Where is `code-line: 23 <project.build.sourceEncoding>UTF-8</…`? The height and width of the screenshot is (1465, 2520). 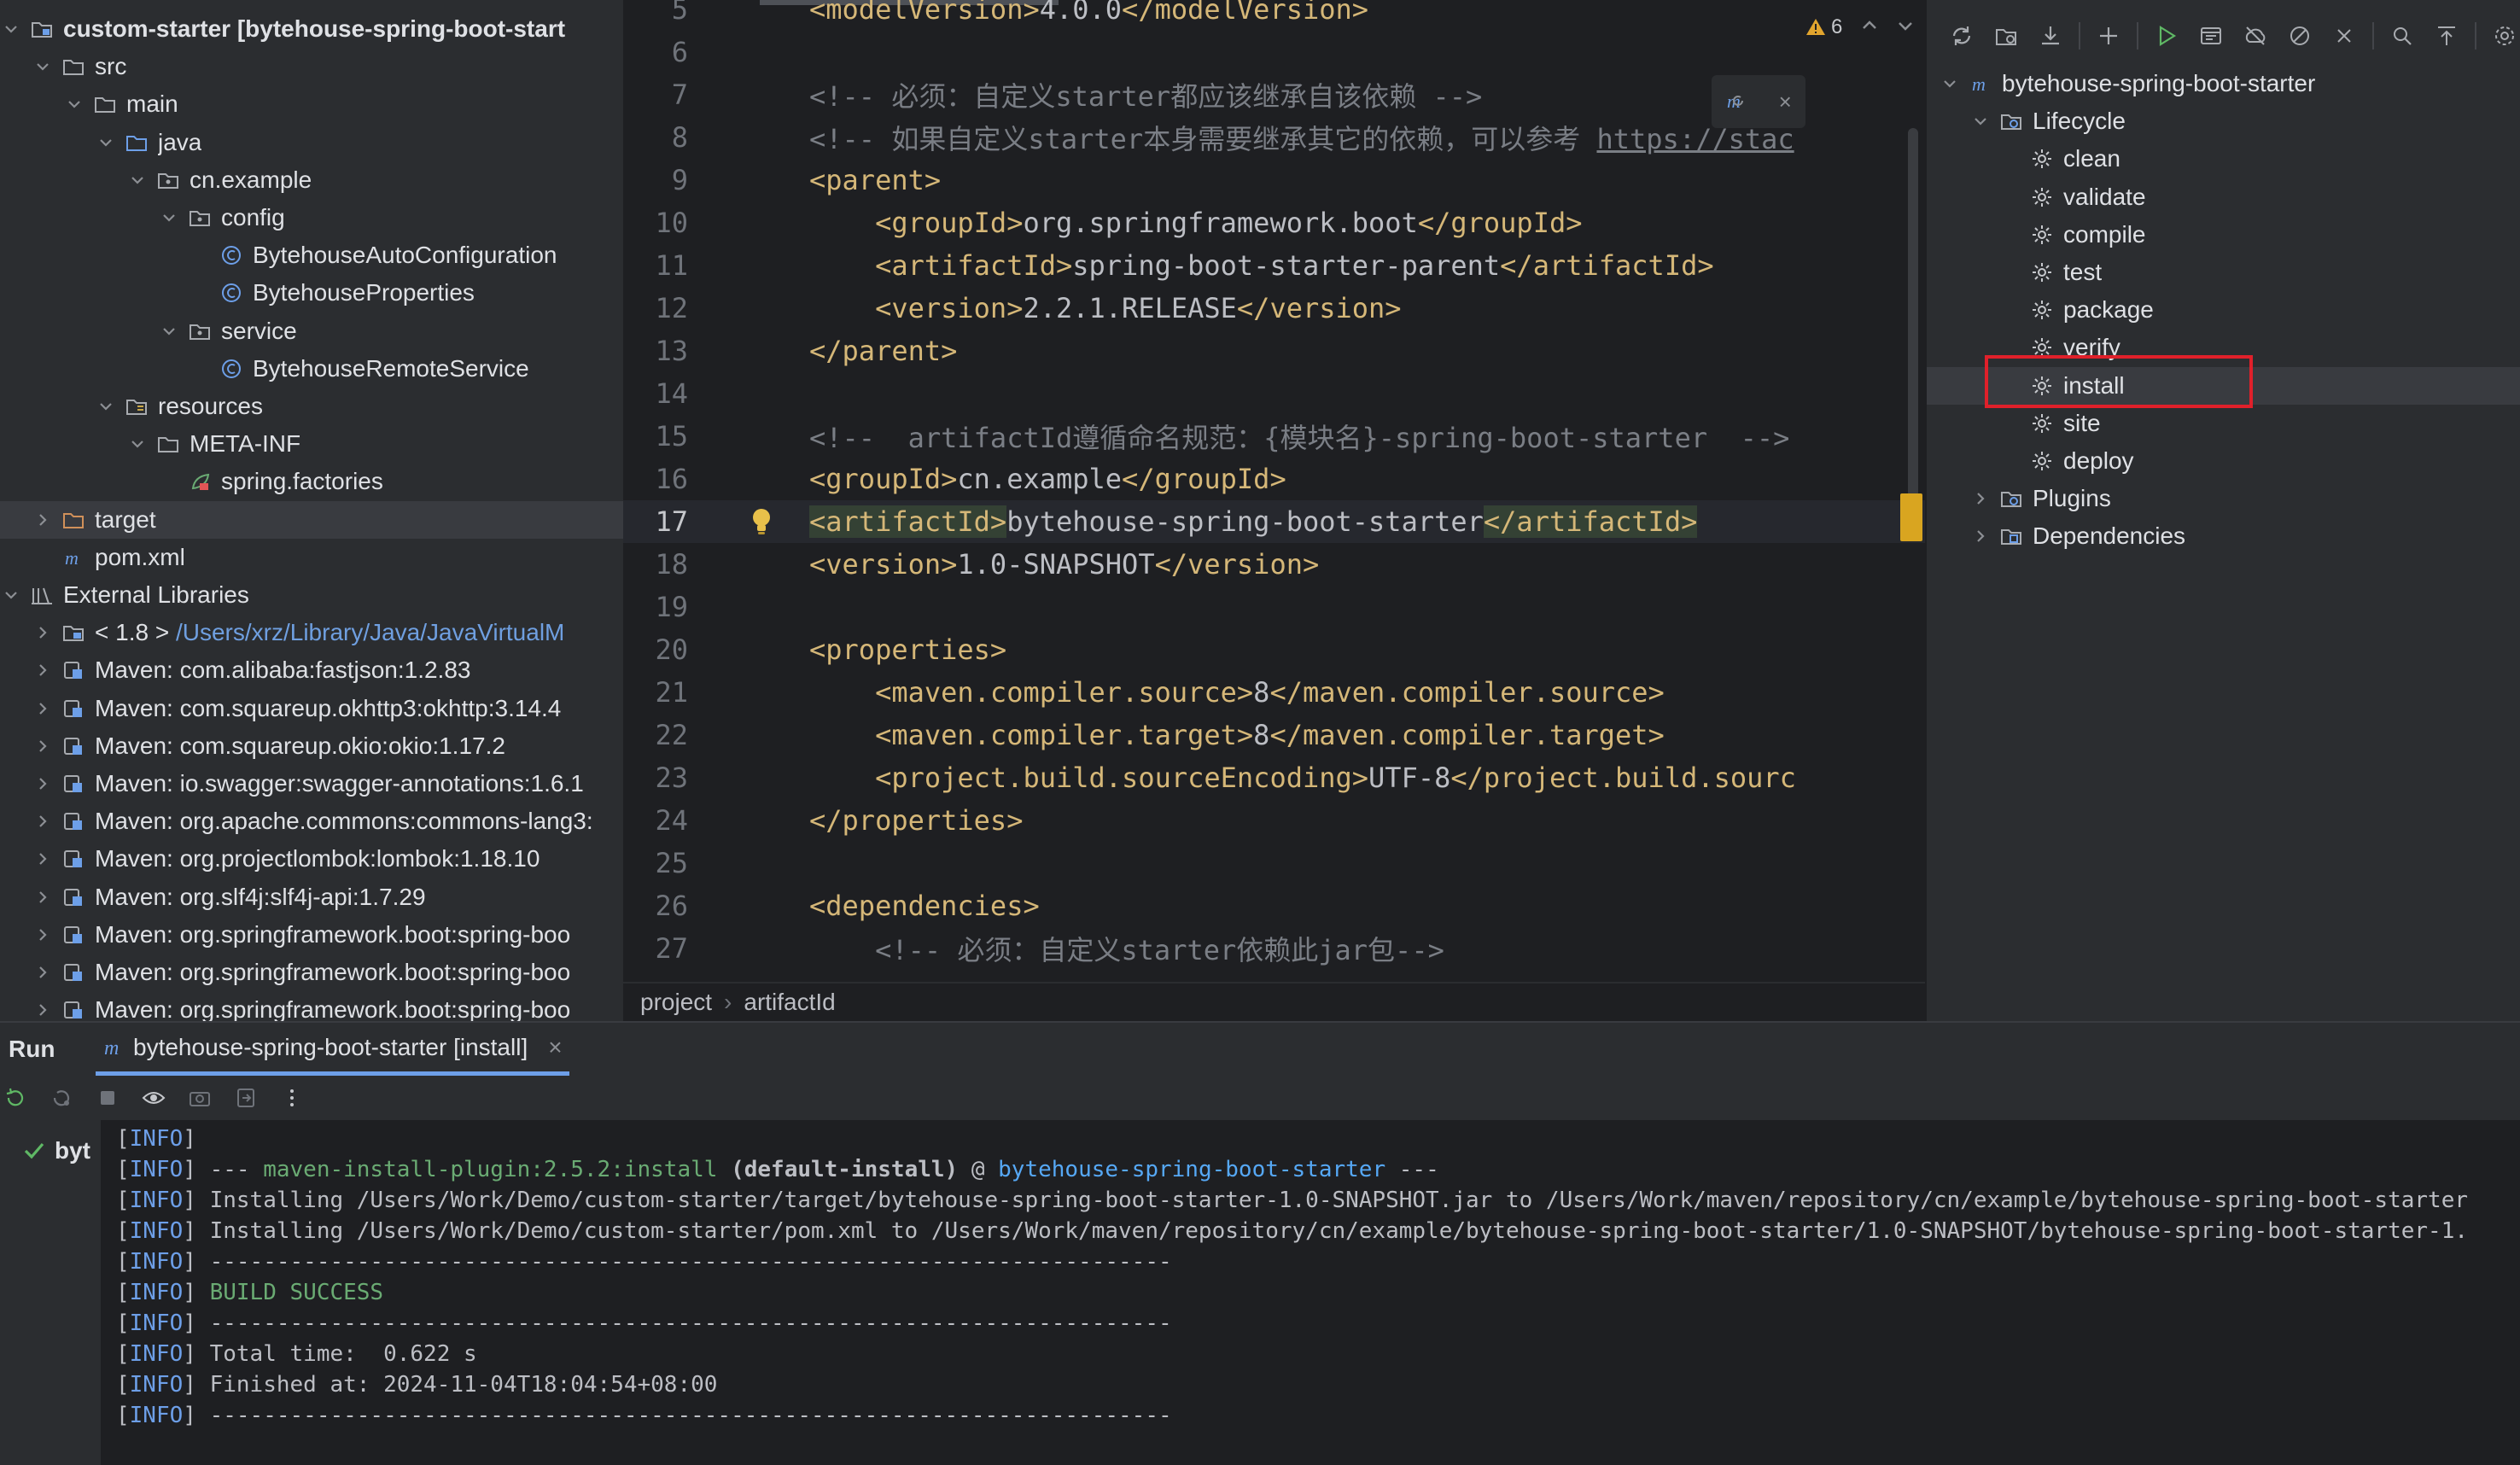 code-line: 23 <project.build.sourceEncoding>UTF-8</… is located at coordinates (1274, 777).